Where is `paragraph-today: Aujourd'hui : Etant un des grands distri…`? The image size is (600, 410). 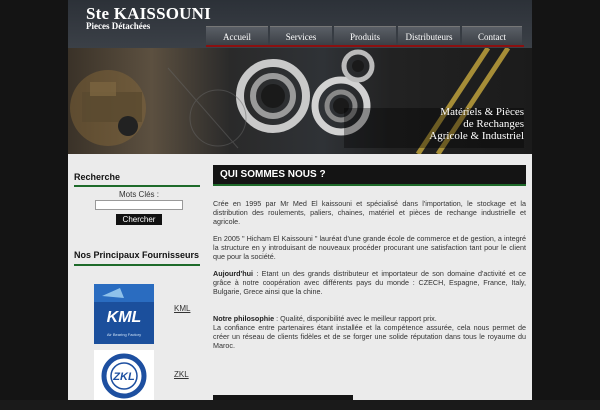
paragraph-today: Aujourd'hui : Etant un des grands distri… is located at coordinates (369, 282).